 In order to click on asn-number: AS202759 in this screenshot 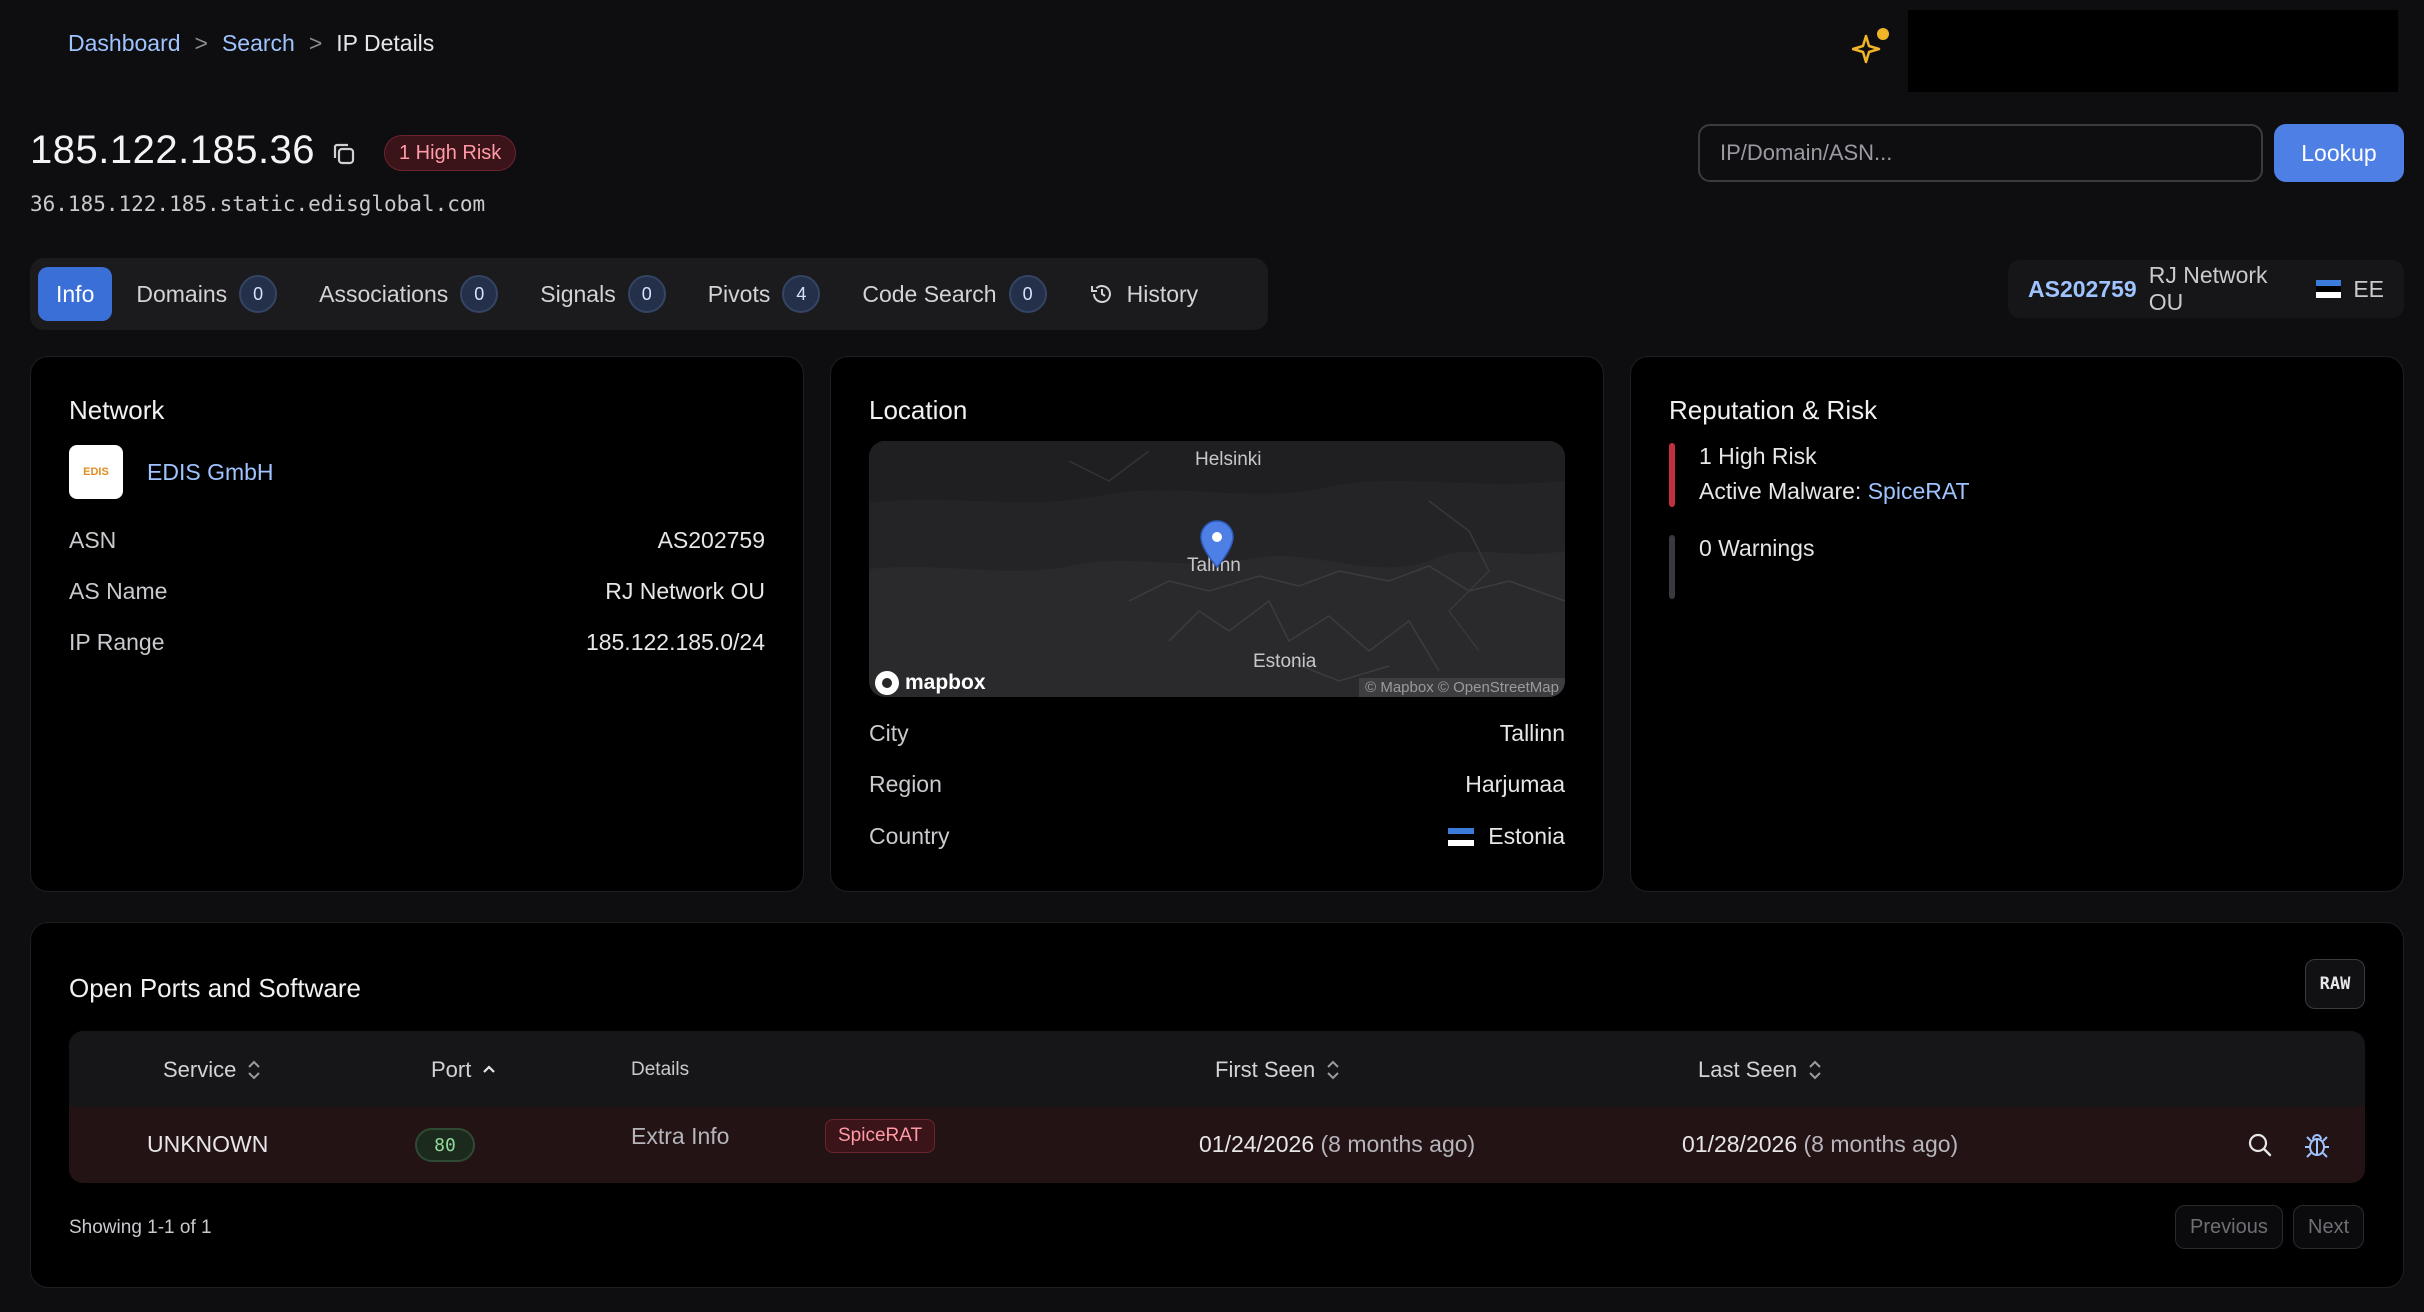, I will do `click(2082, 289)`.